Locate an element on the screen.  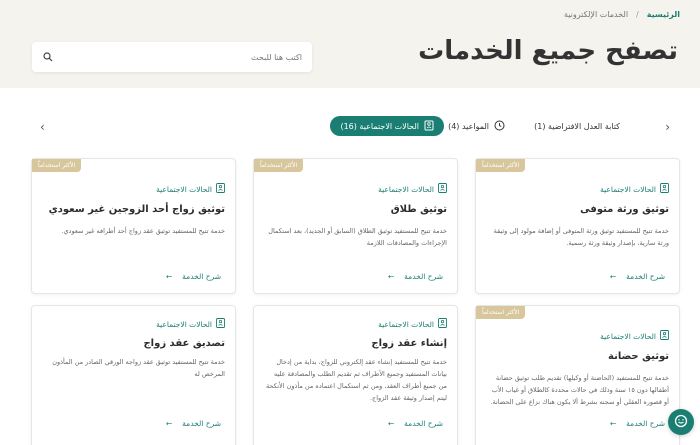
tab-label: كتابة العدل الافتراضية (1) is located at coordinates (577, 126).